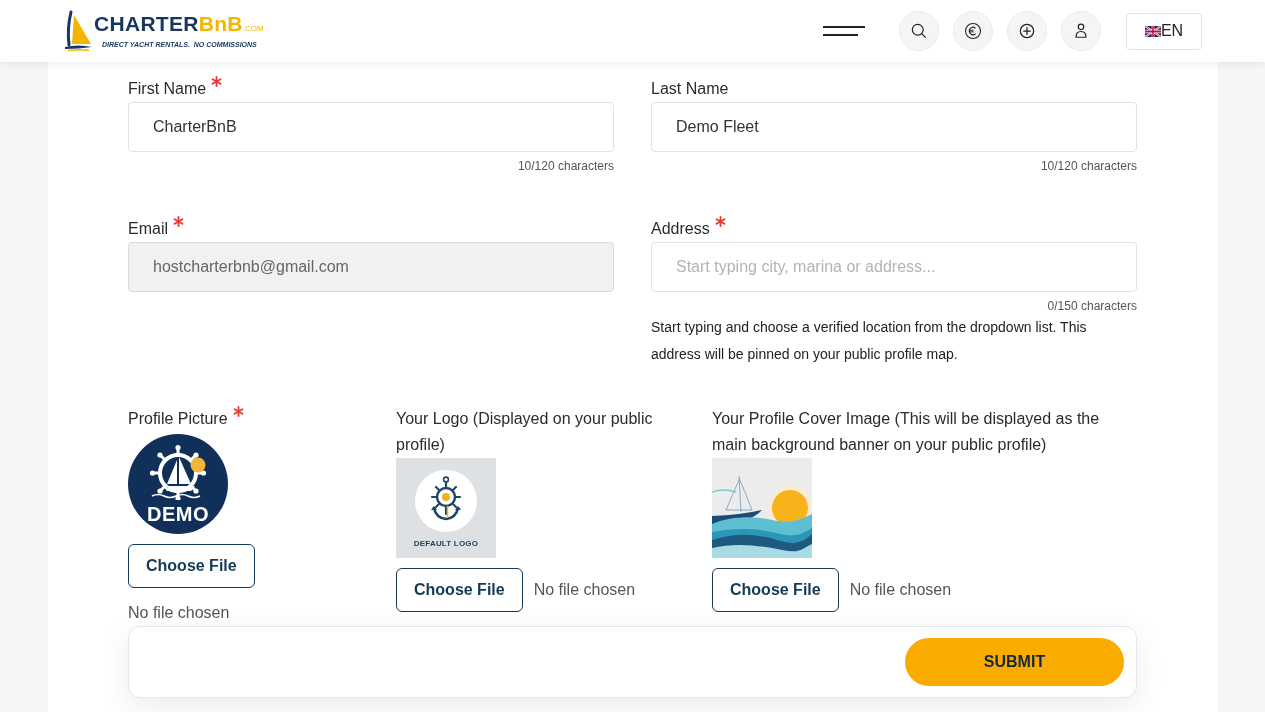 The height and width of the screenshot is (712, 1265). I want to click on text-input: CharterBnB, so click(371, 127).